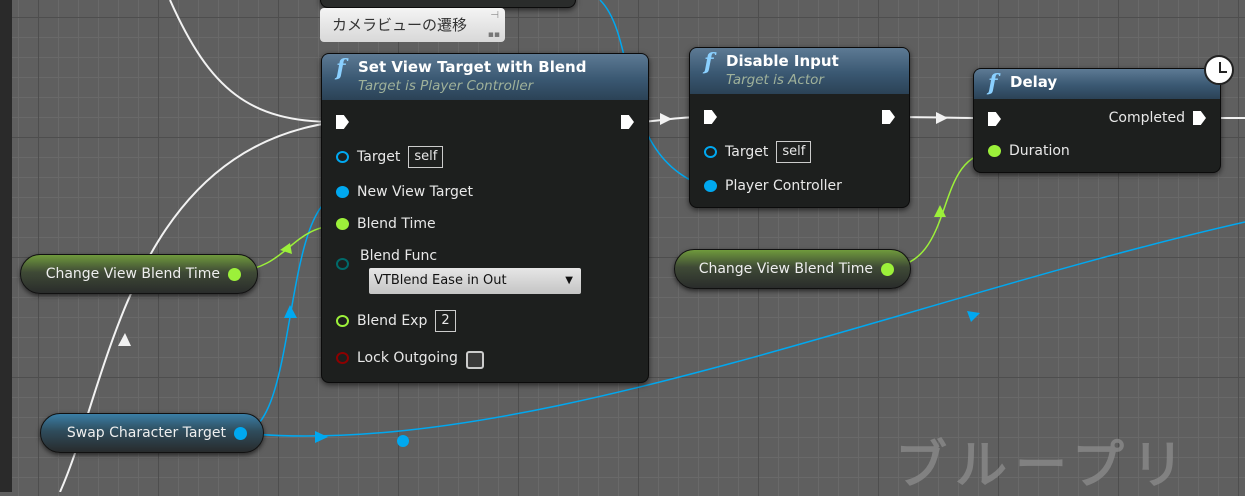 Image resolution: width=1245 pixels, height=496 pixels. Describe the element at coordinates (494, 15) in the screenshot. I see `pin-icon: ⊣` at that location.